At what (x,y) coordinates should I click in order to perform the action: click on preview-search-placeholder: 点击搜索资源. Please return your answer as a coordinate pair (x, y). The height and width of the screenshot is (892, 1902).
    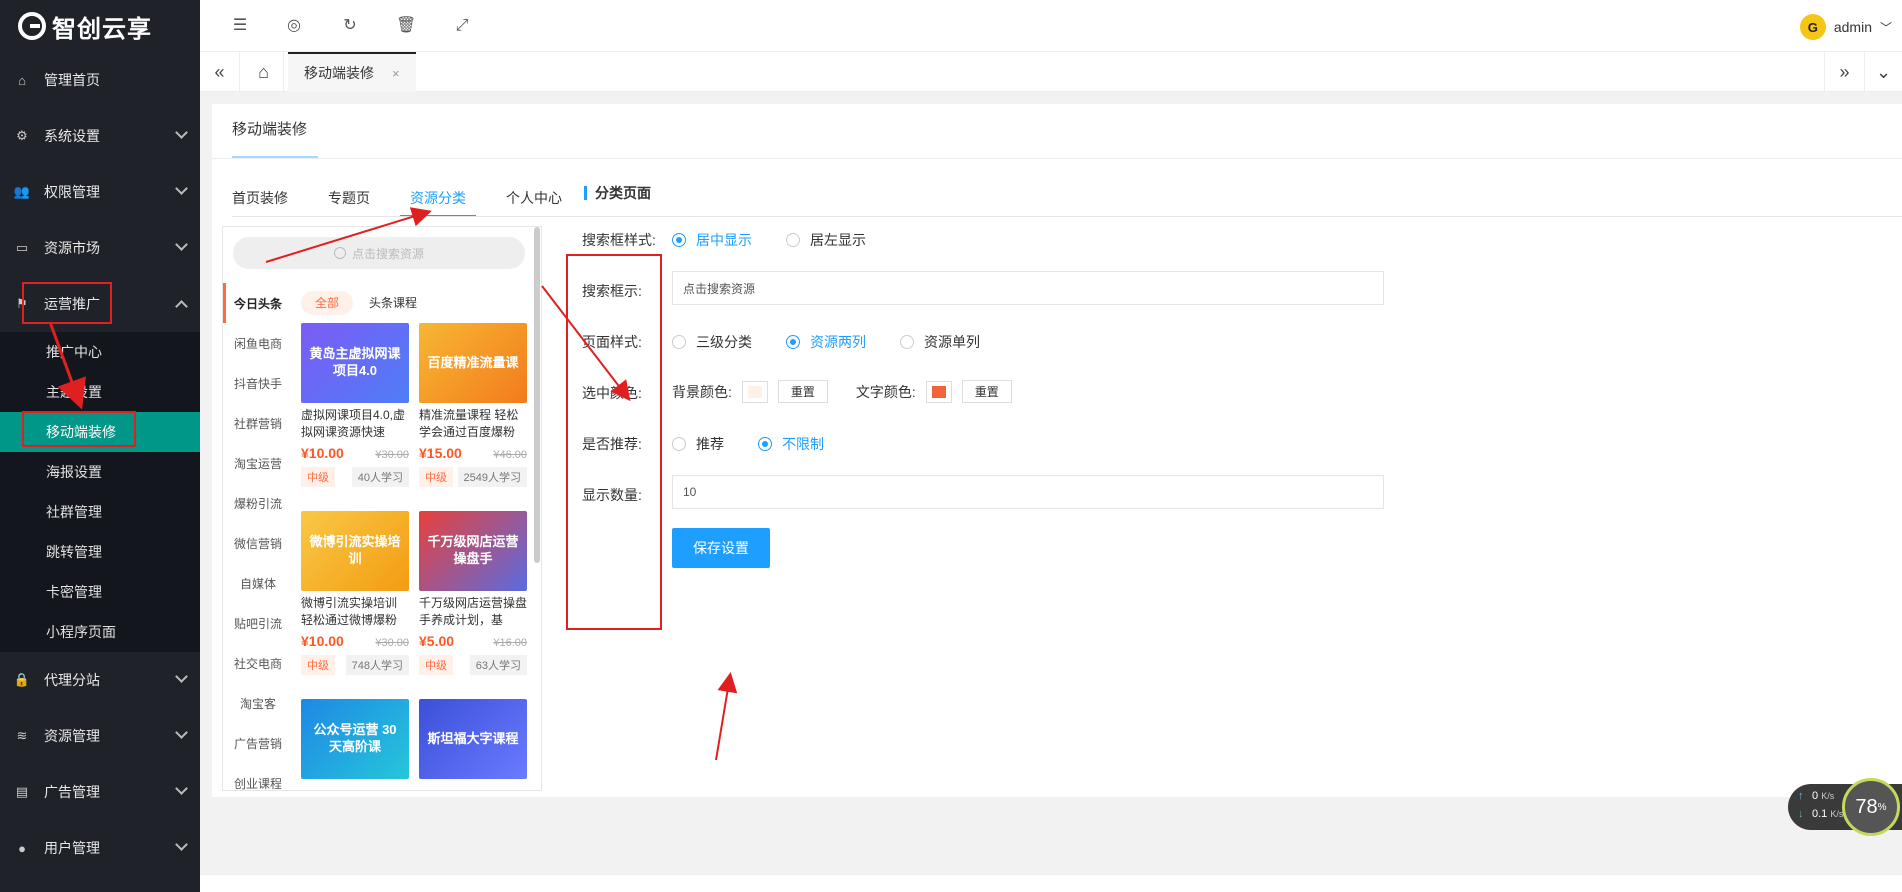
    Looking at the image, I should click on (387, 253).